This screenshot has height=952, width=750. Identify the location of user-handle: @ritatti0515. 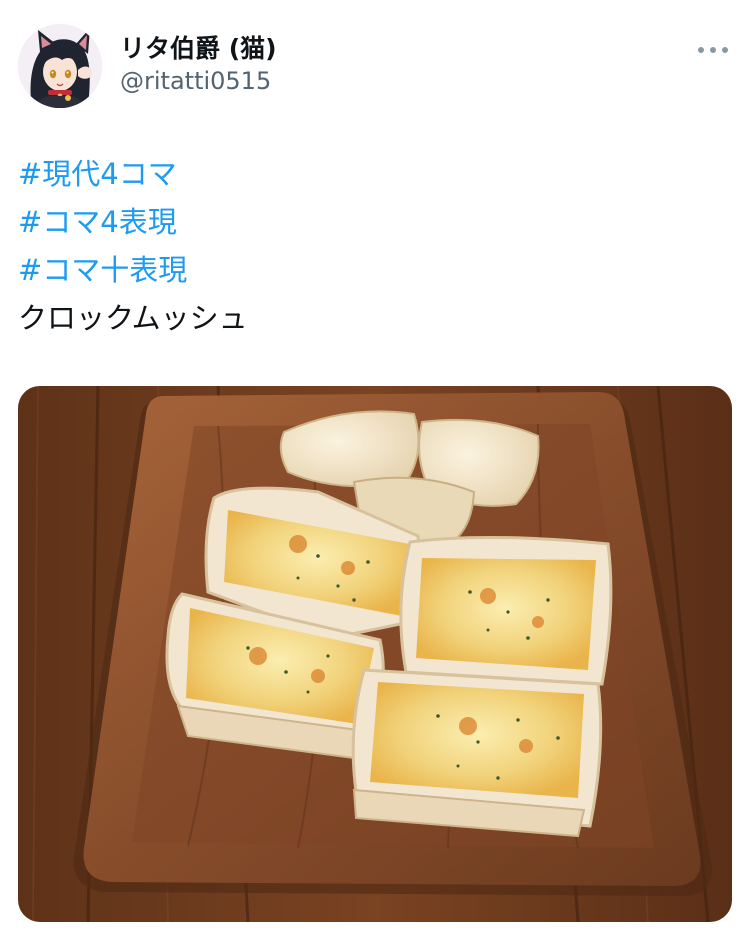
(198, 81).